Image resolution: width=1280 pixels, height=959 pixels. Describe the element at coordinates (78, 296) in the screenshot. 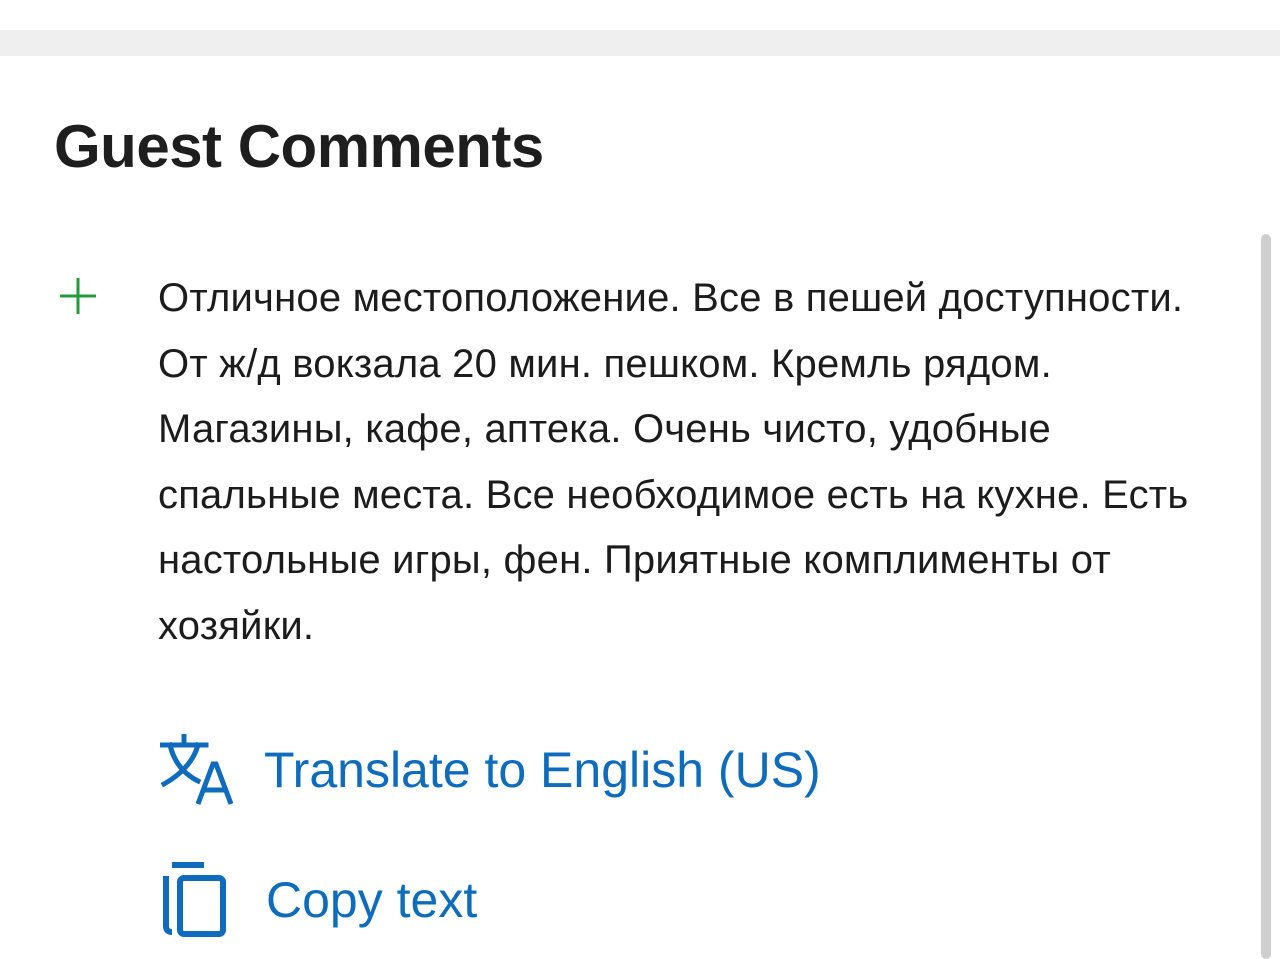

I see `plus-icon` at that location.